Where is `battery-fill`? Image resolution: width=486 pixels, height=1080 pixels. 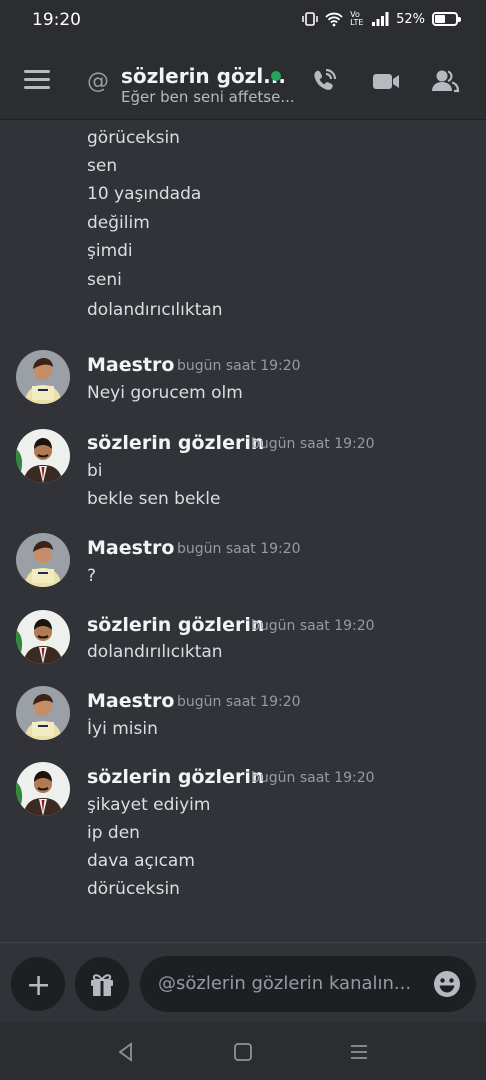
battery-fill is located at coordinates (440, 19).